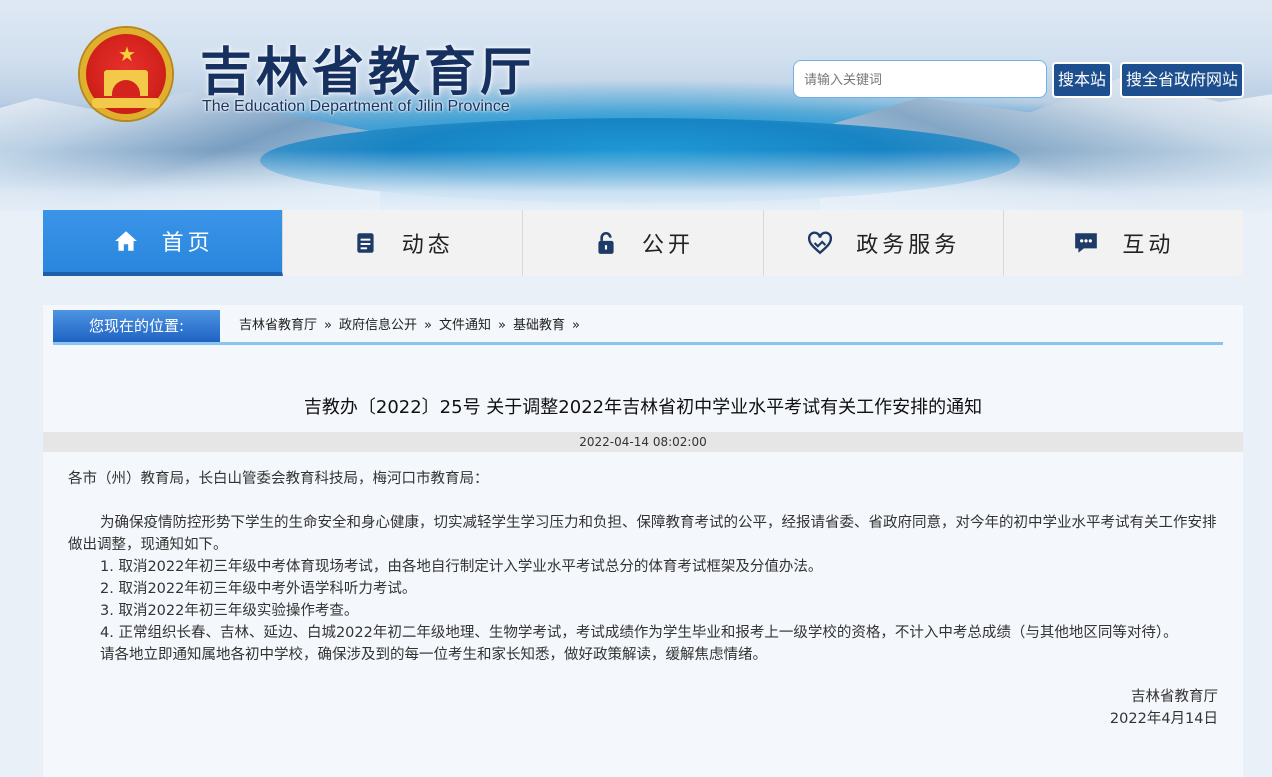 Image resolution: width=1272 pixels, height=777 pixels. What do you see at coordinates (368, 73) in the screenshot?
I see `site-title: 吉林省教育厅` at bounding box center [368, 73].